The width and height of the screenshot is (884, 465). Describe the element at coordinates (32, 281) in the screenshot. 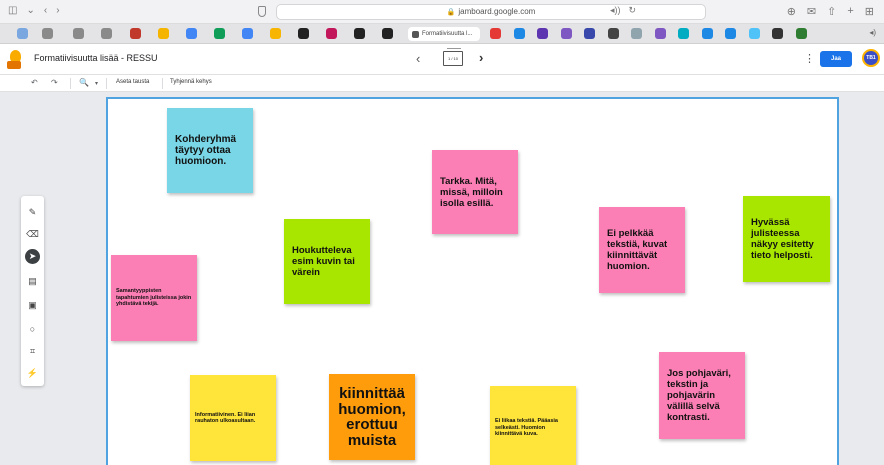

I see `sticky-note-icon: ▤` at that location.